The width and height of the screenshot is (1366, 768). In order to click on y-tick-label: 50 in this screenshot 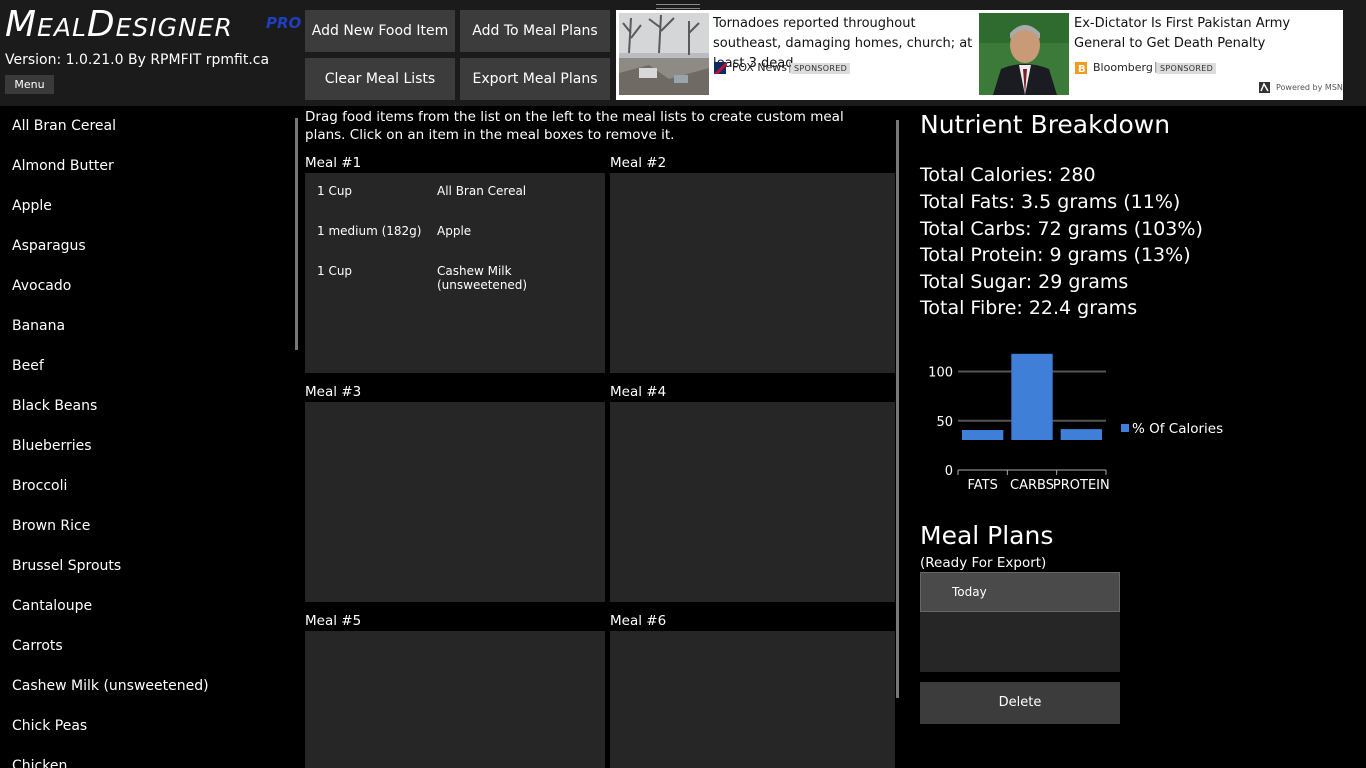, I will do `click(944, 422)`.